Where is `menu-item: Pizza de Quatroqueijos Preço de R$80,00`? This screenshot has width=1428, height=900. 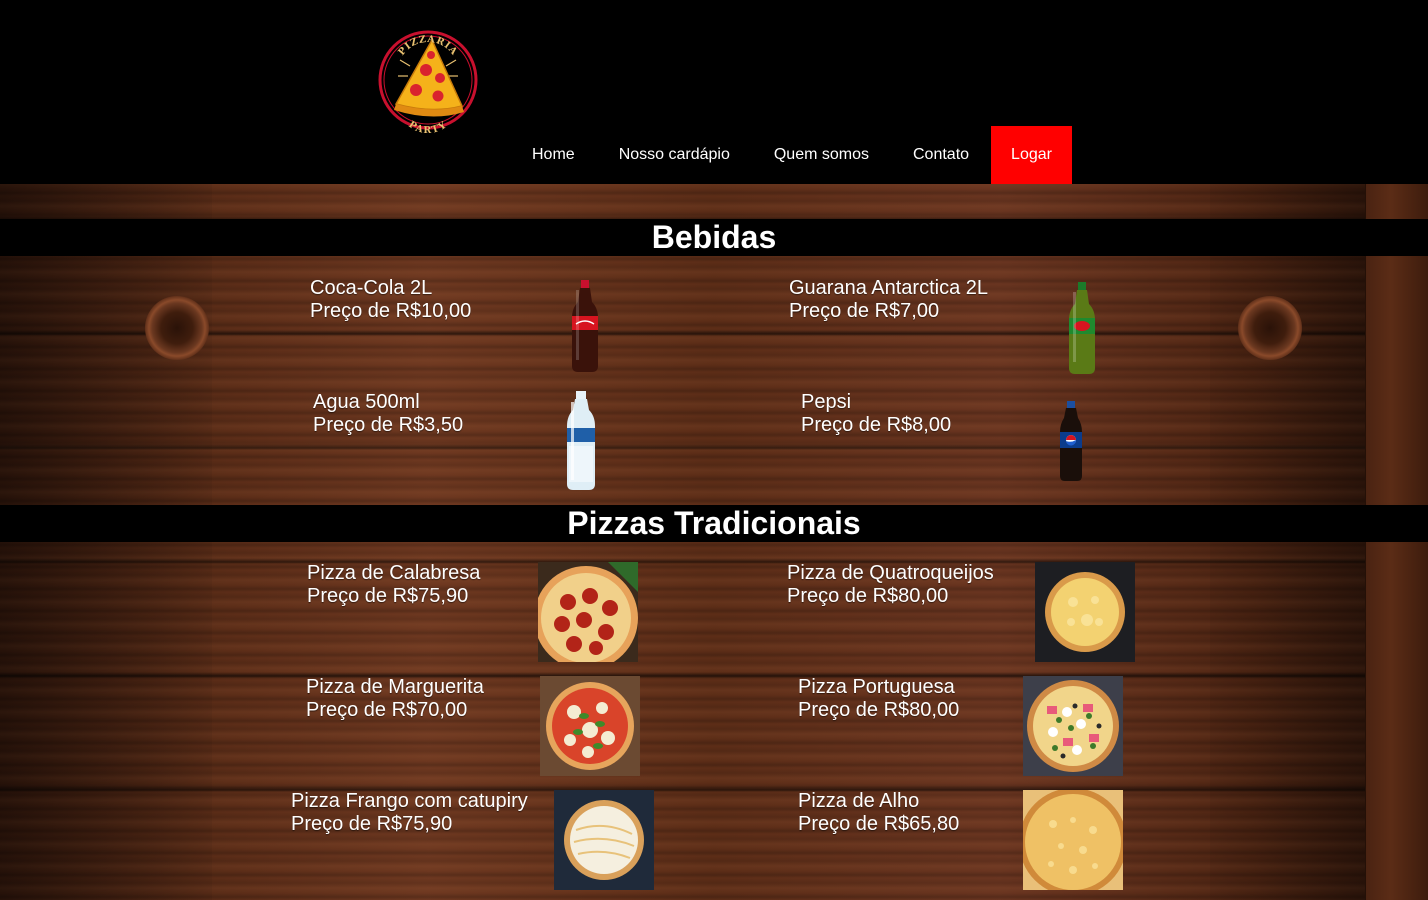 menu-item: Pizza de Quatroqueijos Preço de R$80,00 is located at coordinates (890, 585).